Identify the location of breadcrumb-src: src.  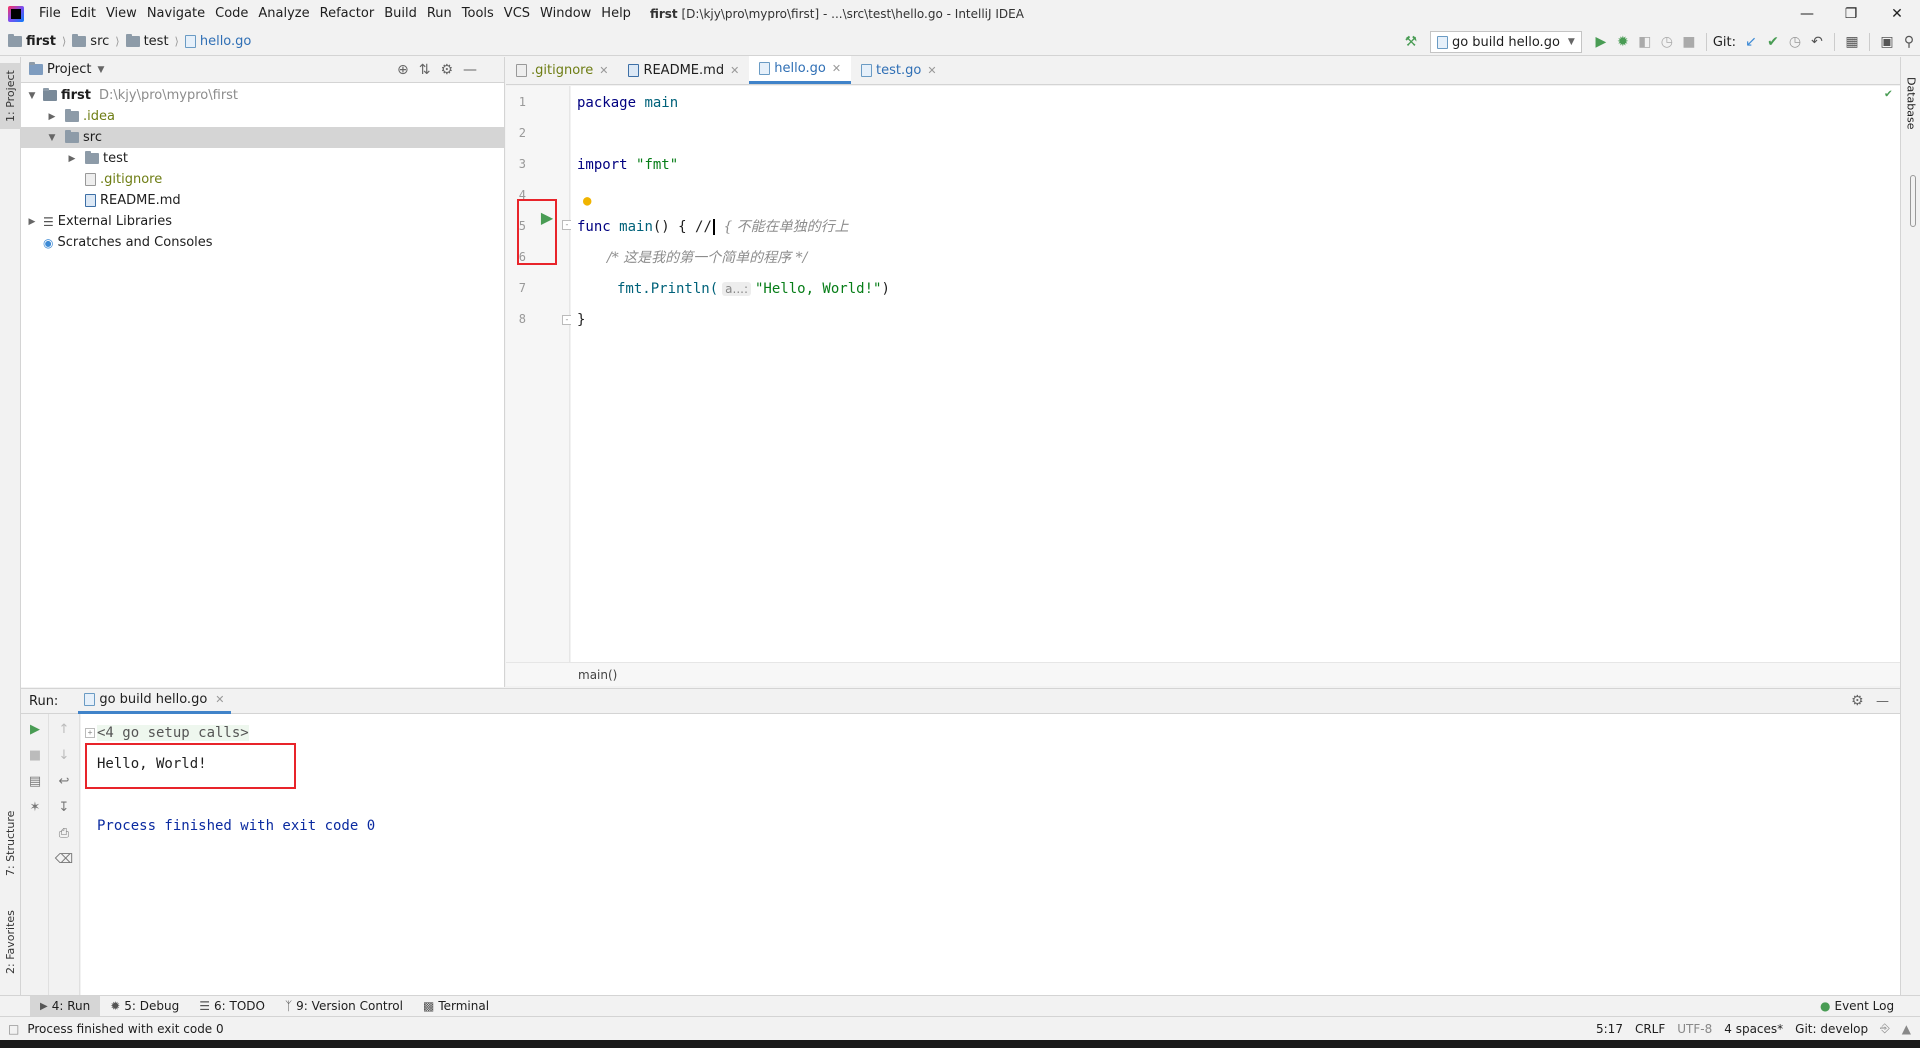
(90, 41).